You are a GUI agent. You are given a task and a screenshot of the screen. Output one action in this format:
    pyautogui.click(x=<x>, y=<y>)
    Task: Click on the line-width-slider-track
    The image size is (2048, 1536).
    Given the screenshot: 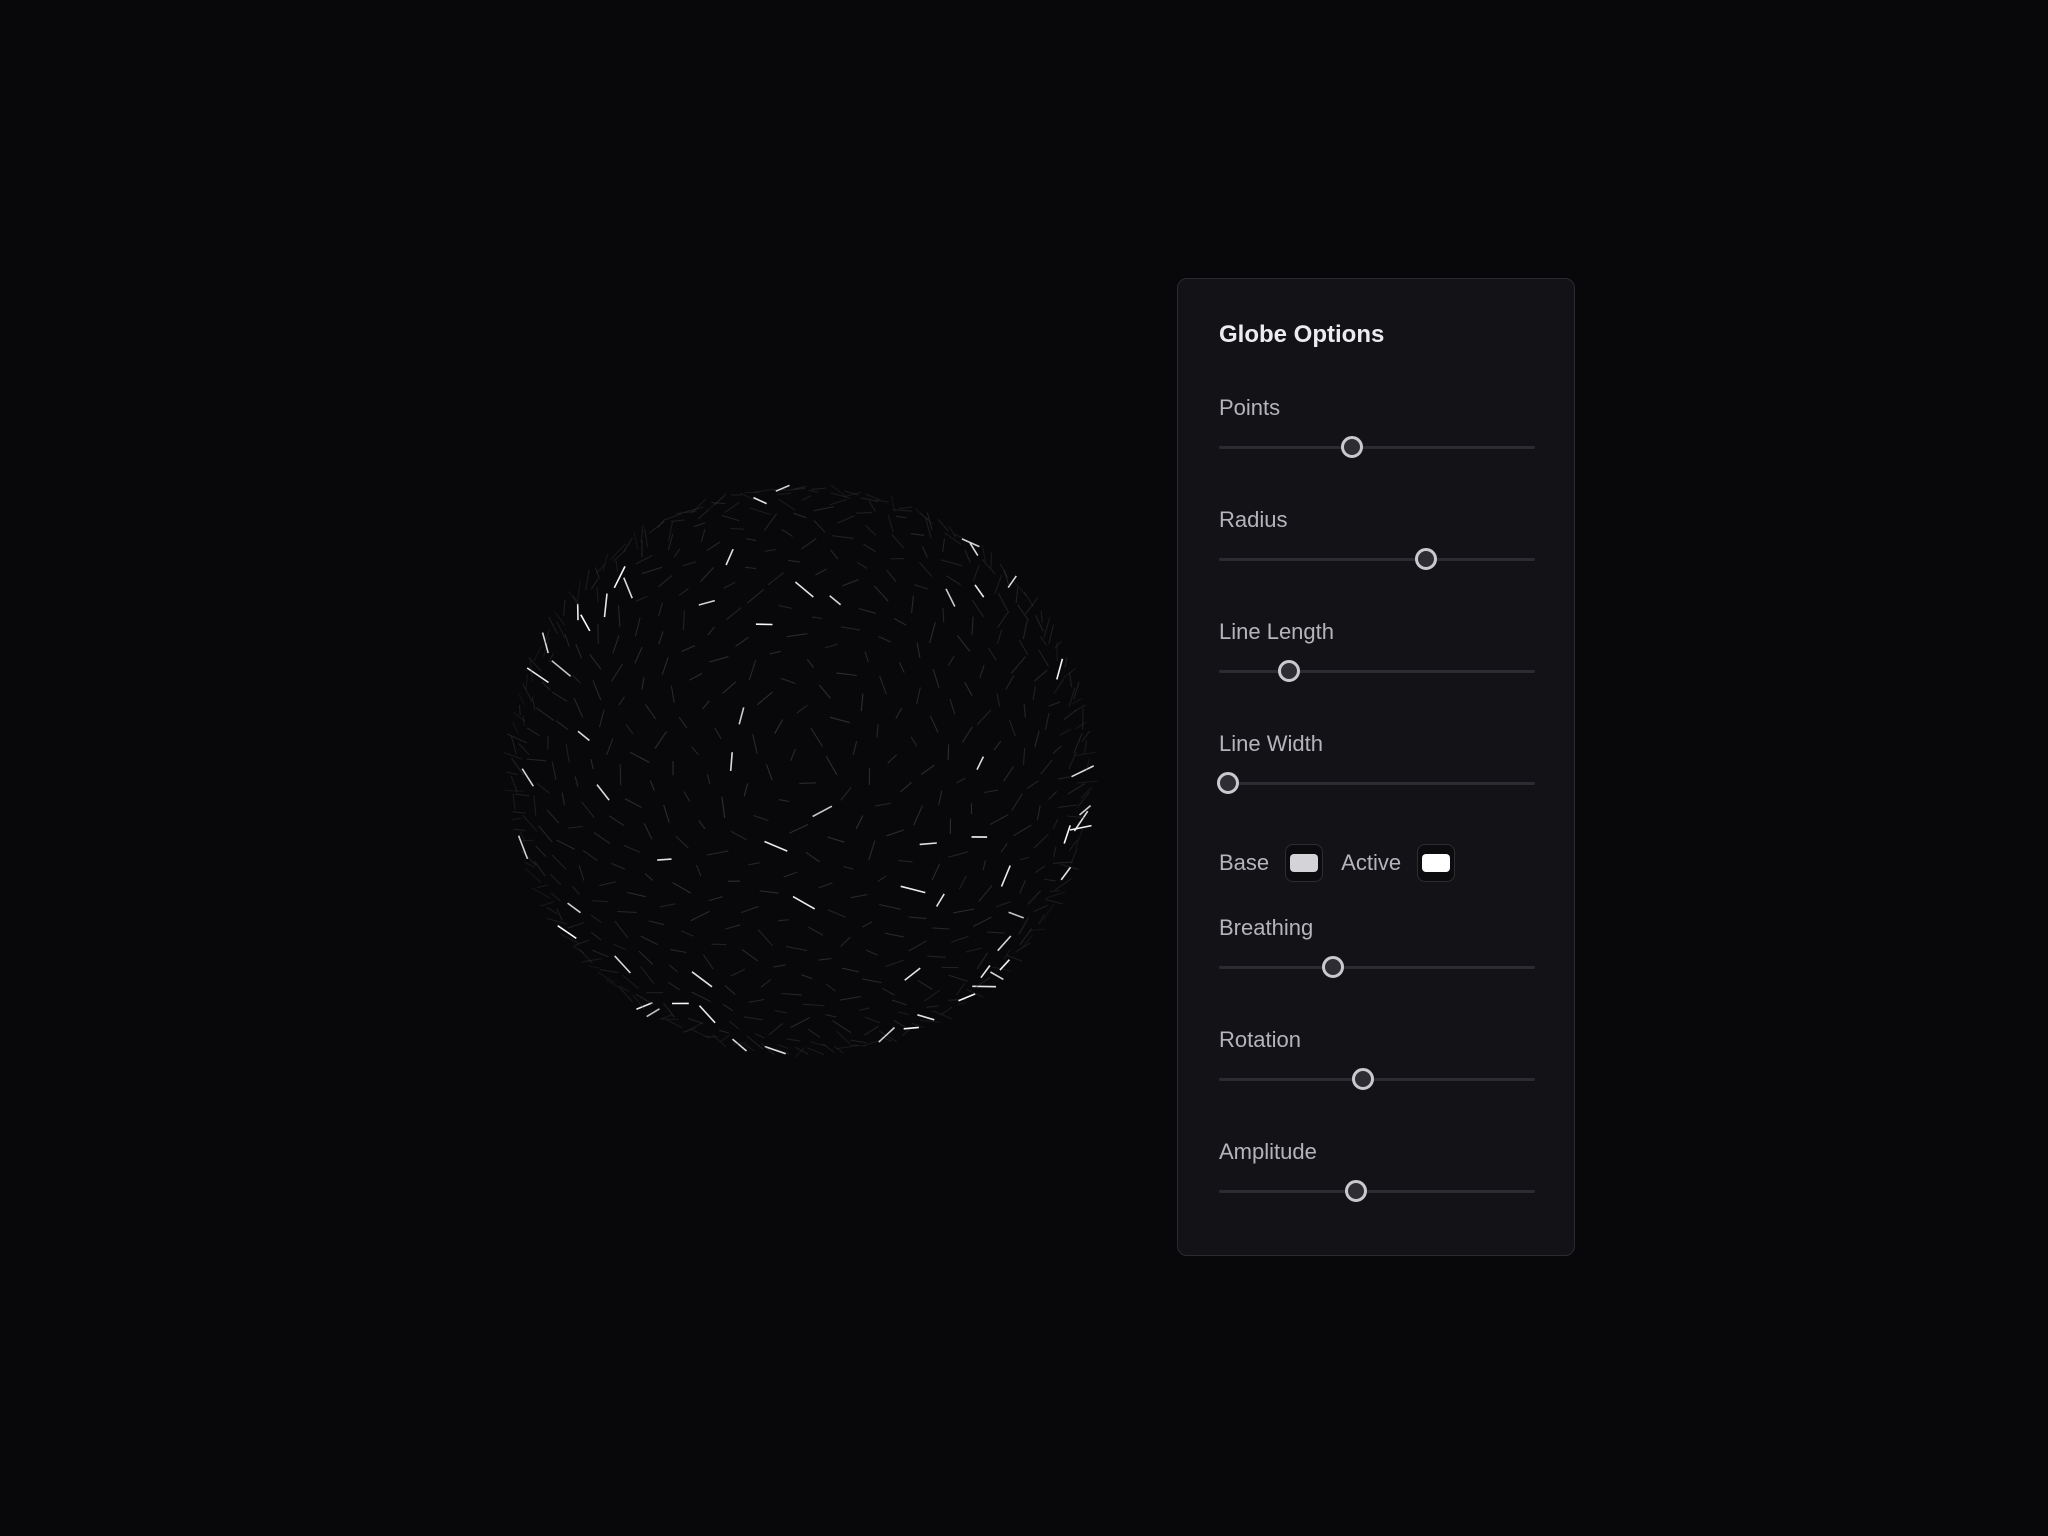 What is the action you would take?
    pyautogui.click(x=1377, y=783)
    